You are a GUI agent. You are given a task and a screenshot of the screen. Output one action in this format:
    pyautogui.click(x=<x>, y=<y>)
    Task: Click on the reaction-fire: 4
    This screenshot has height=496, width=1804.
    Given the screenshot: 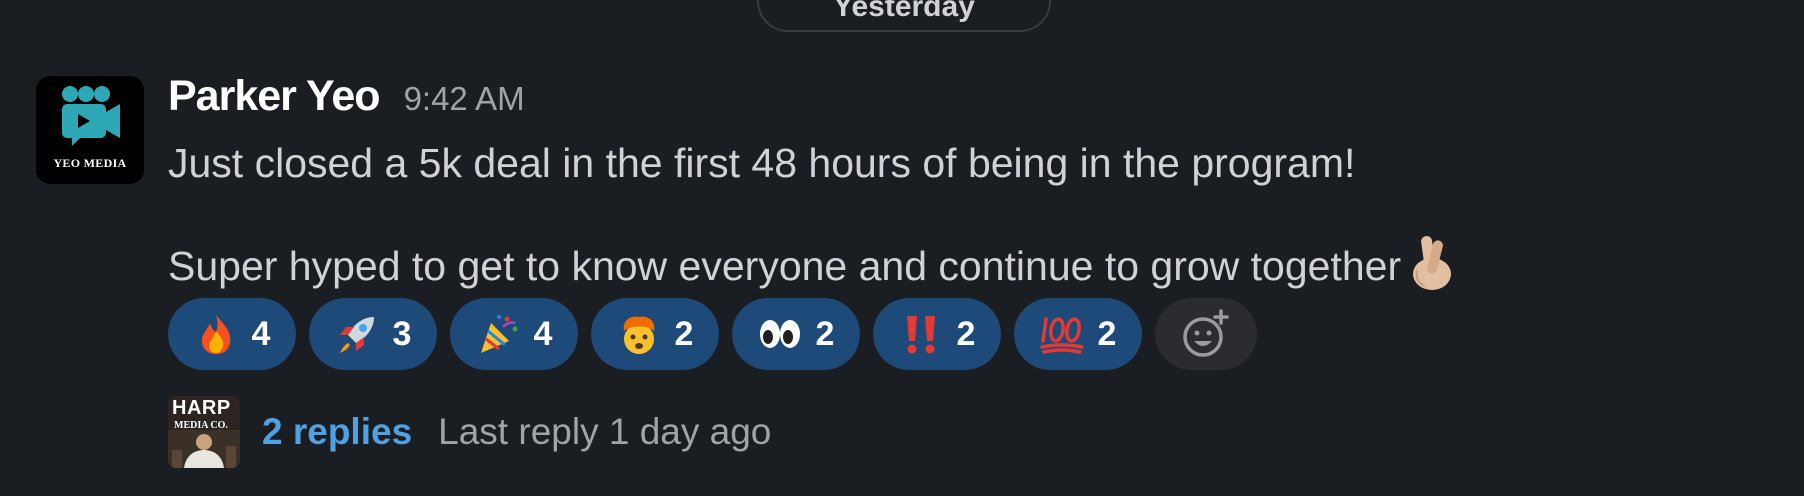 What is the action you would take?
    pyautogui.click(x=232, y=334)
    